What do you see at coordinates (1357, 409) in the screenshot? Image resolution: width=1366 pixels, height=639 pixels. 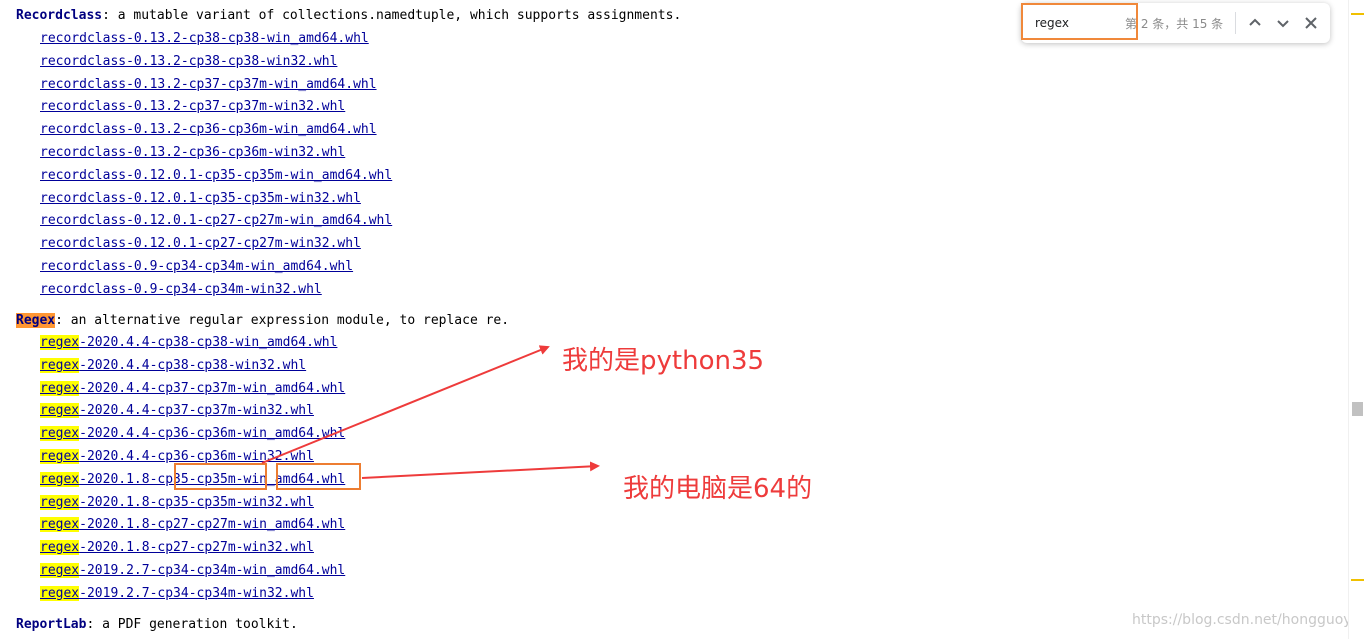 I see `scroll-thumb` at bounding box center [1357, 409].